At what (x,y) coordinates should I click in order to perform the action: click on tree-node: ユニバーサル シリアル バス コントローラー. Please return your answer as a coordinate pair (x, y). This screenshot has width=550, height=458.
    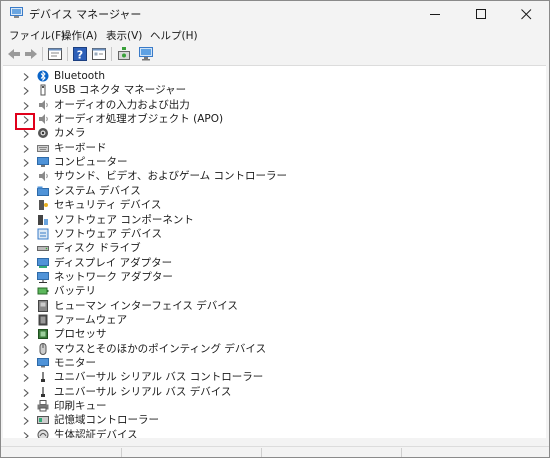
    Looking at the image, I should click on (273, 378).